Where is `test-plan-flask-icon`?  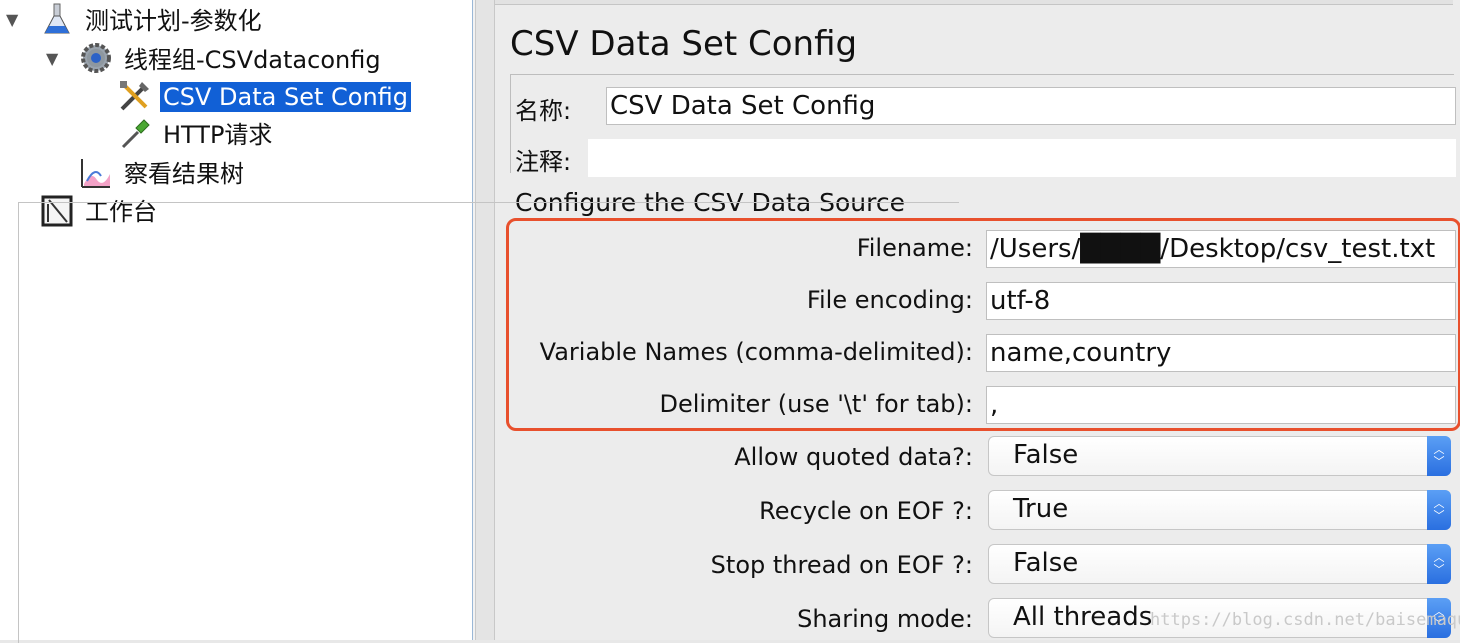 test-plan-flask-icon is located at coordinates (57, 18).